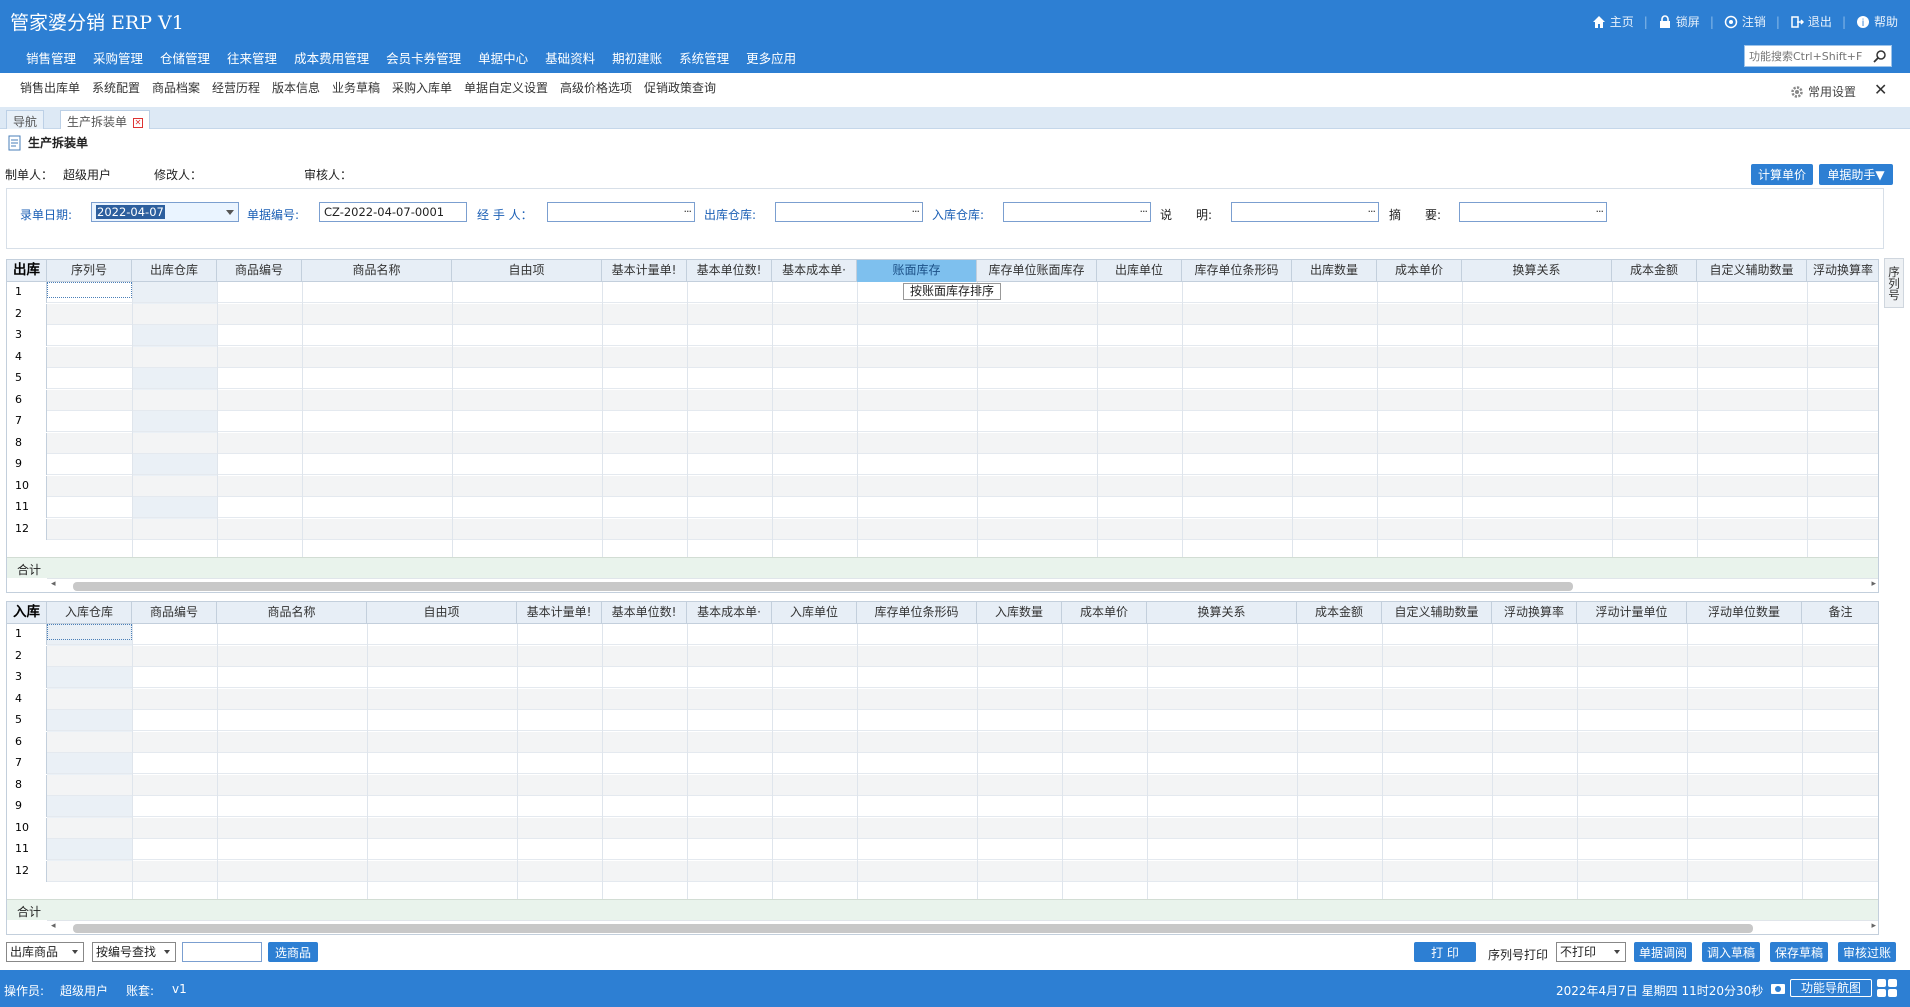  I want to click on tab-production-split: 生产拆装单 ✕, so click(105, 119).